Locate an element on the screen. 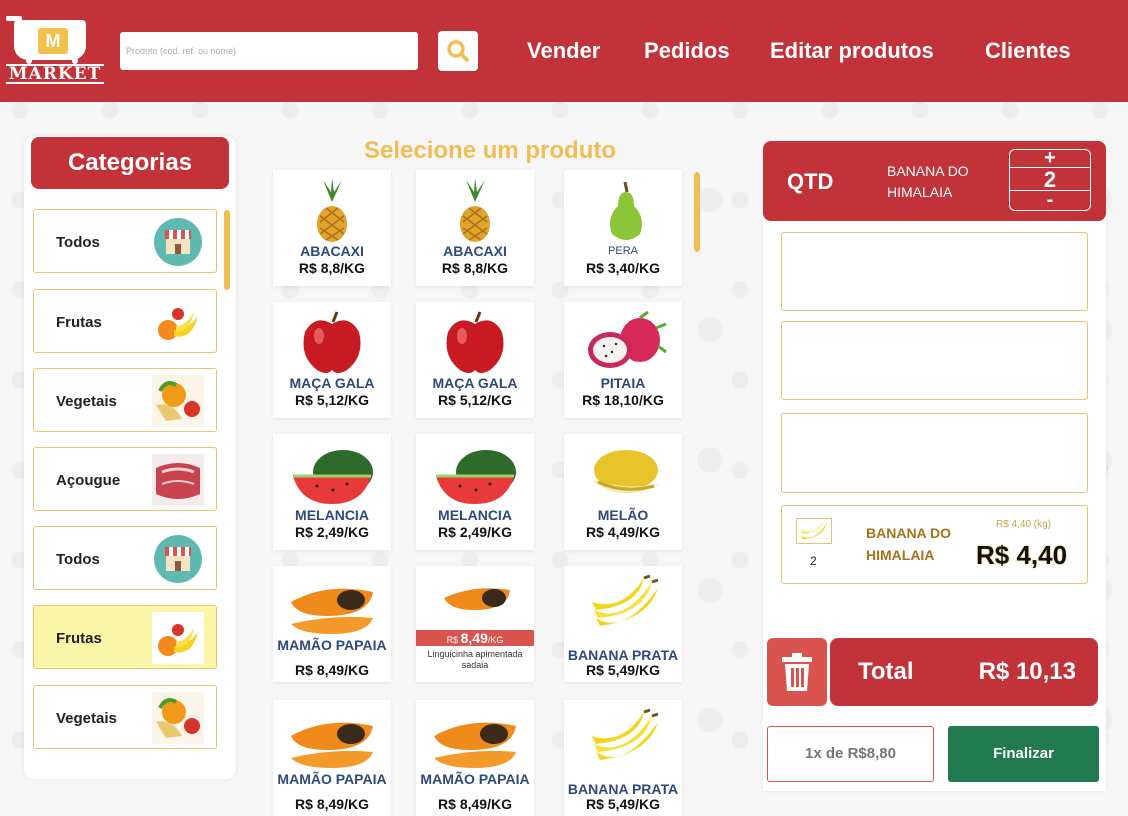 The width and height of the screenshot is (1128, 816). total-label: Total is located at coordinates (886, 671).